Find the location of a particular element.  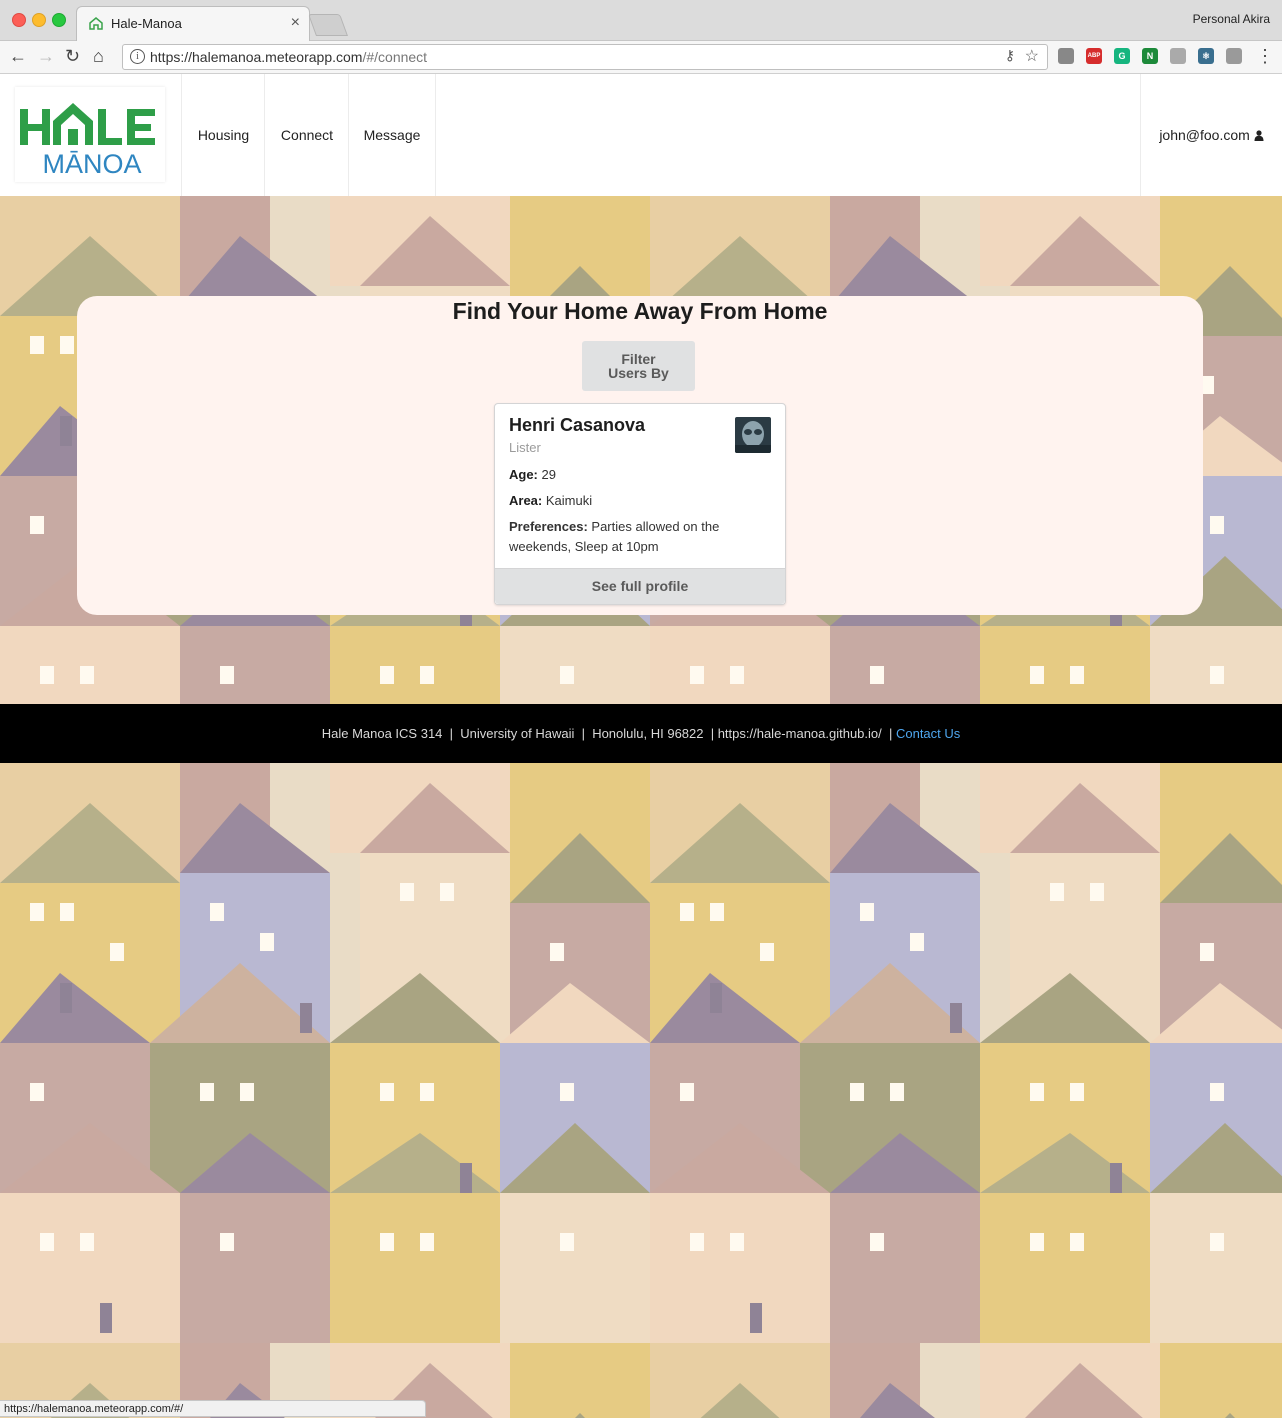

nav-housing: Housing is located at coordinates (223, 135).